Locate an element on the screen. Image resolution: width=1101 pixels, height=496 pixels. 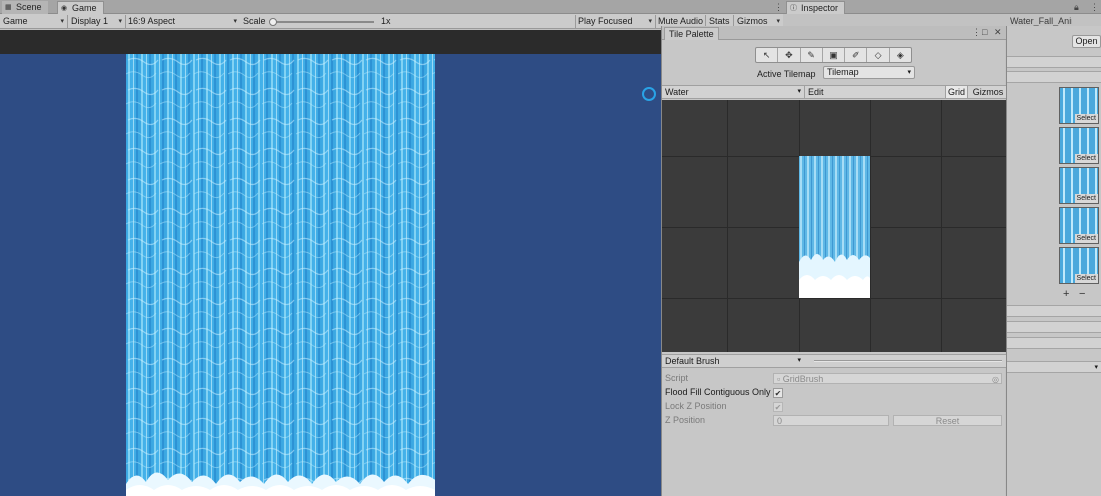
box-fill-tool-icon: ▣ is located at coordinates (834, 55).